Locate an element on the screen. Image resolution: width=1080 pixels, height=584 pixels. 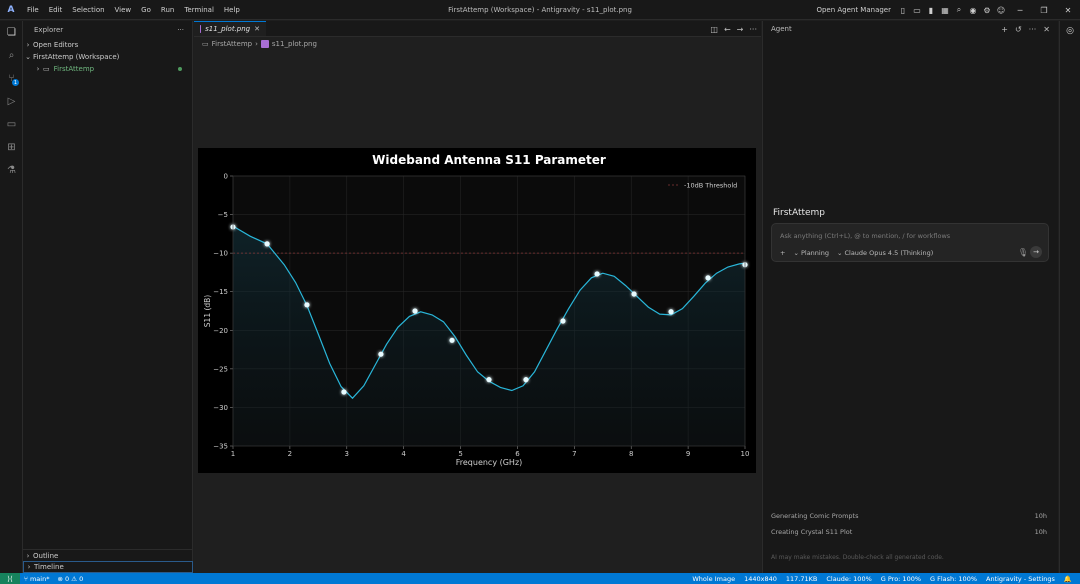
history-icon: ↺ is located at coordinates (1018, 29).